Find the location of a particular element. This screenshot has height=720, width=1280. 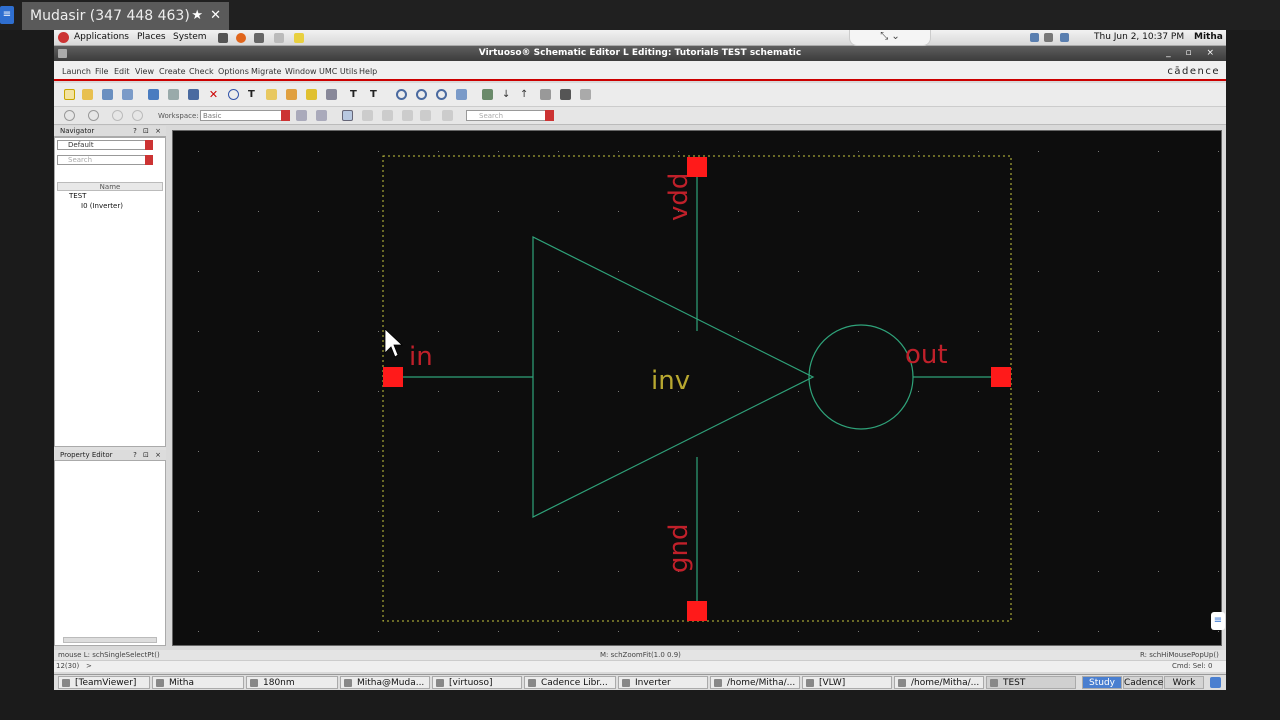

firefox-launcher-icon is located at coordinates (241, 38).